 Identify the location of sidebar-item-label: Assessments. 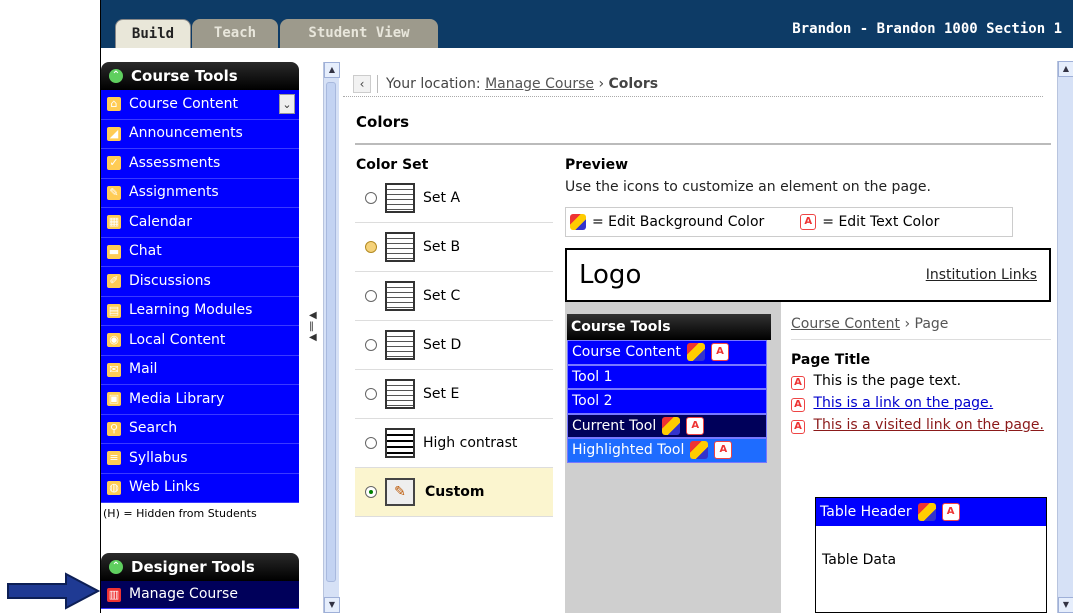
(175, 162).